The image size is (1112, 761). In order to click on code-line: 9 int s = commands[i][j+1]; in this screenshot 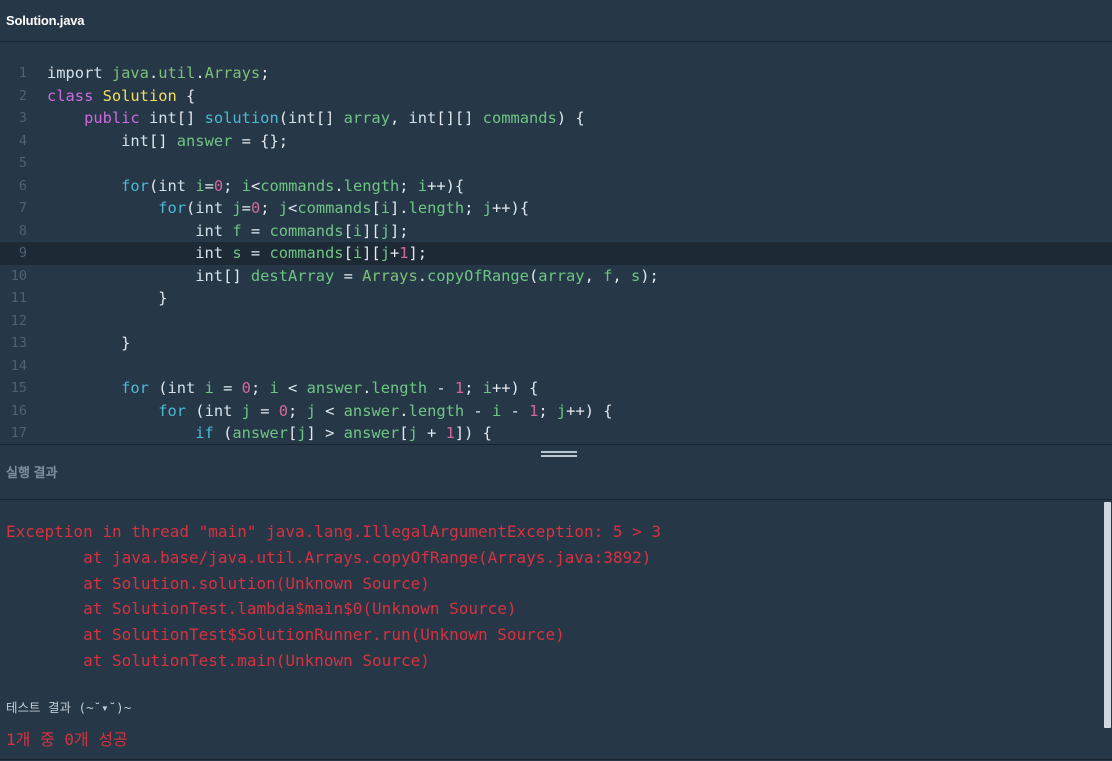, I will do `click(556, 253)`.